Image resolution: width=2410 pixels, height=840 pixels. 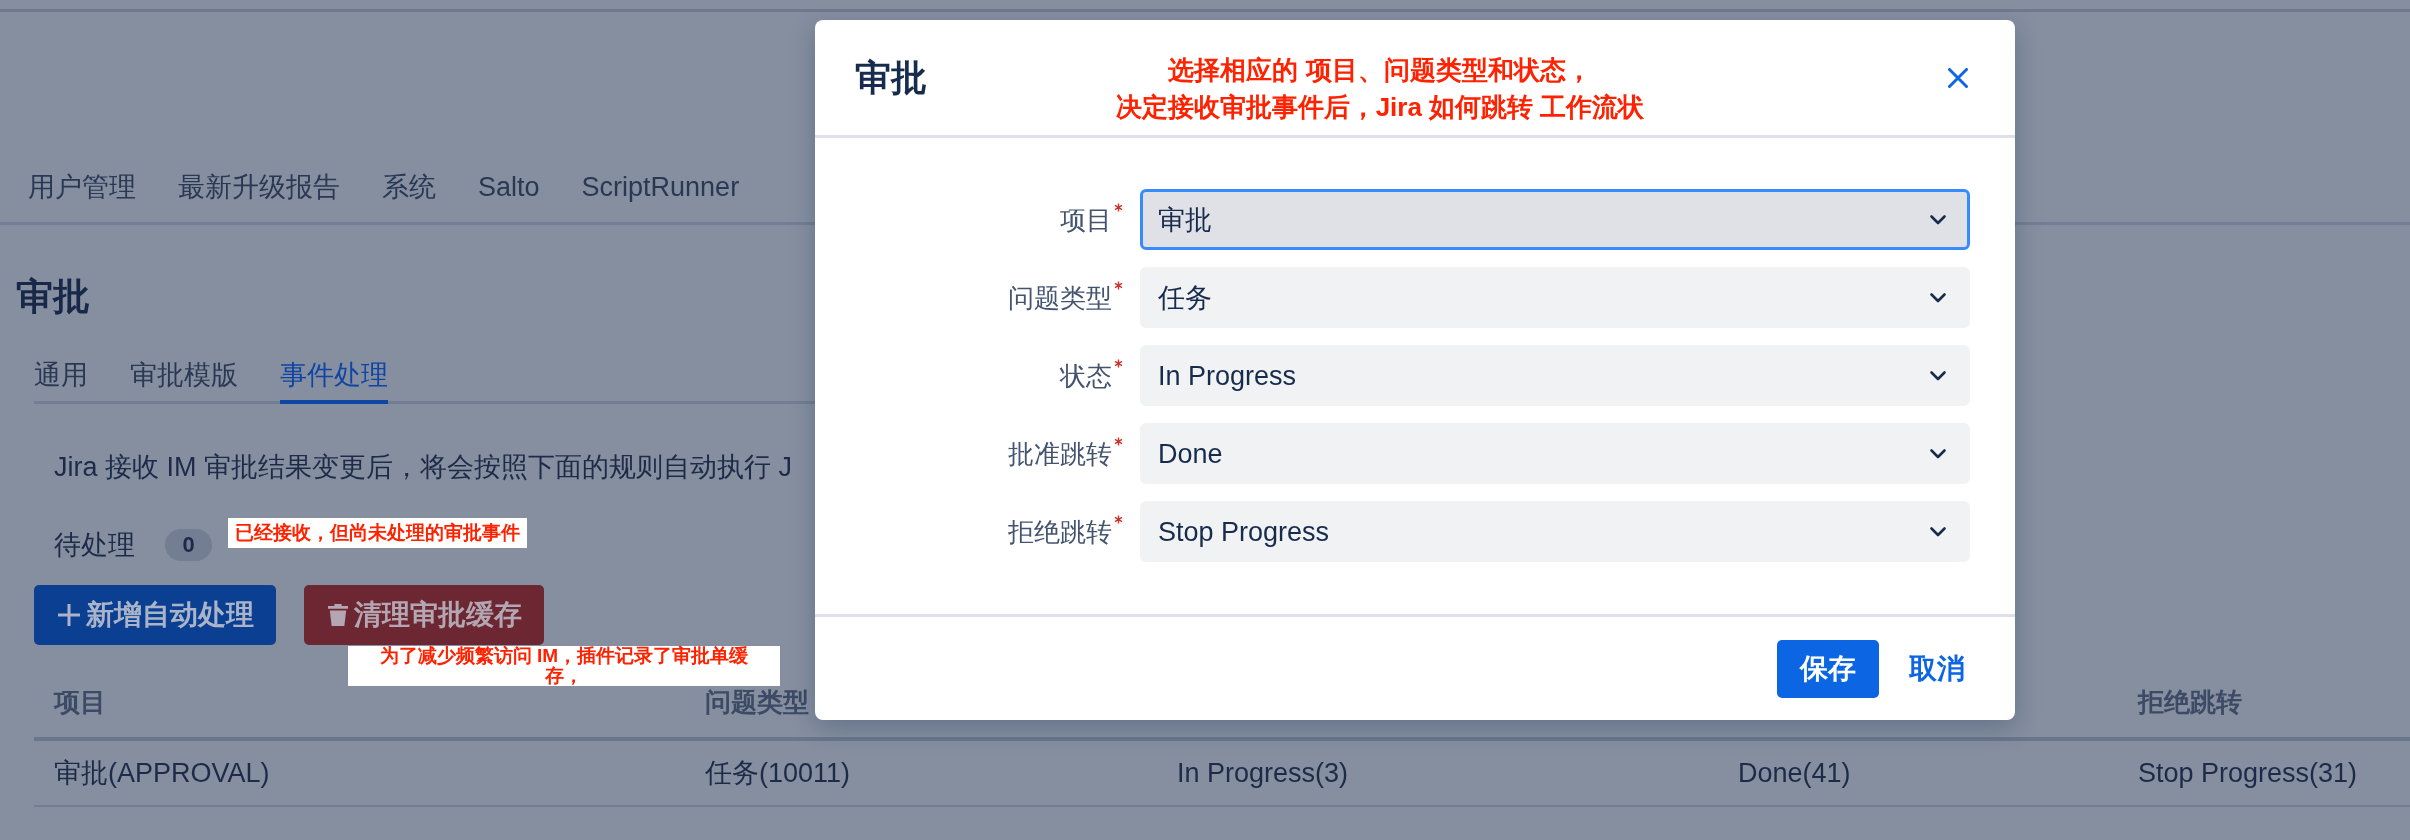 I want to click on field-label: 问题类型, so click(x=1060, y=298).